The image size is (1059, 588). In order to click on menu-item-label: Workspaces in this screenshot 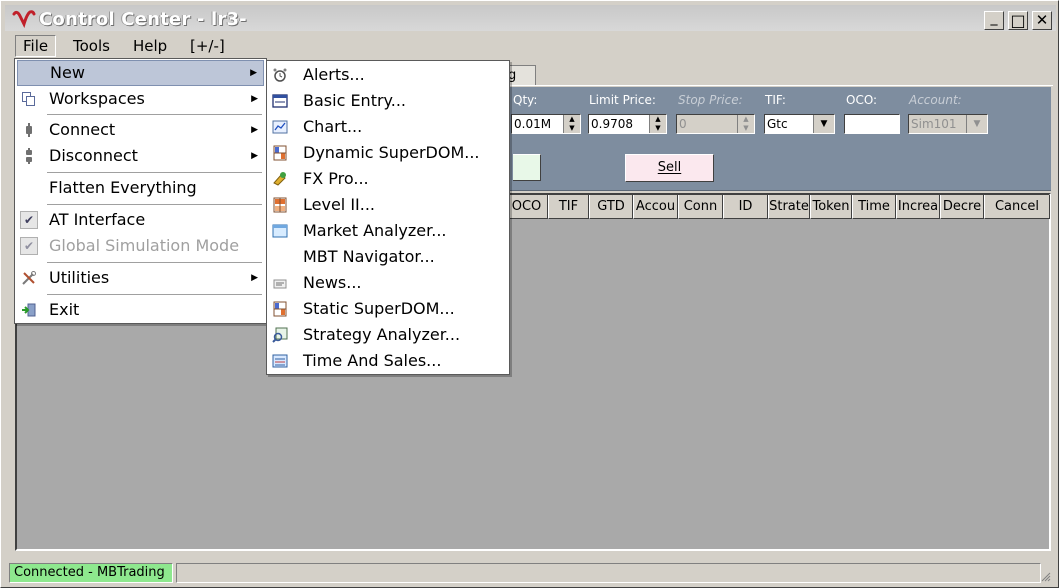, I will do `click(97, 98)`.